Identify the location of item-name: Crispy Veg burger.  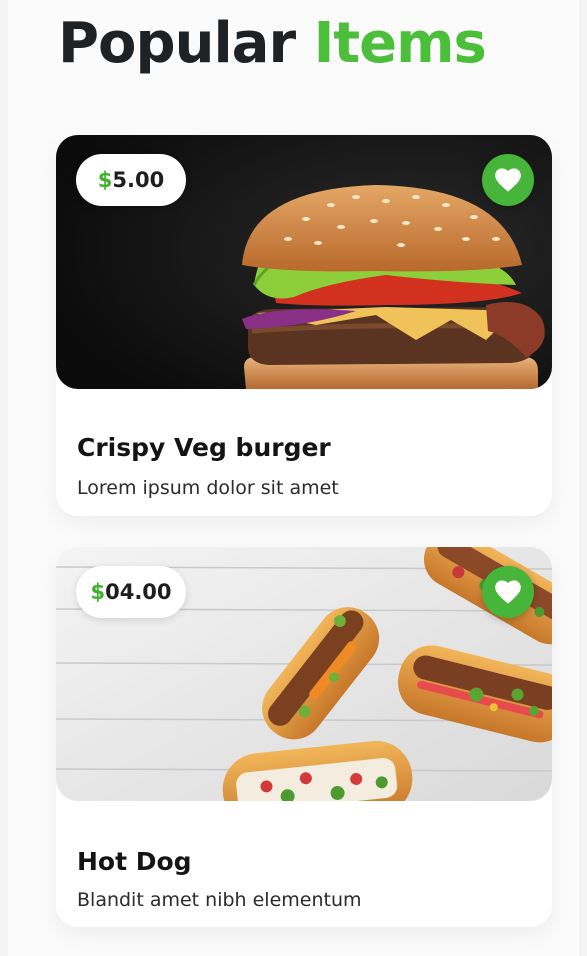
(204, 447).